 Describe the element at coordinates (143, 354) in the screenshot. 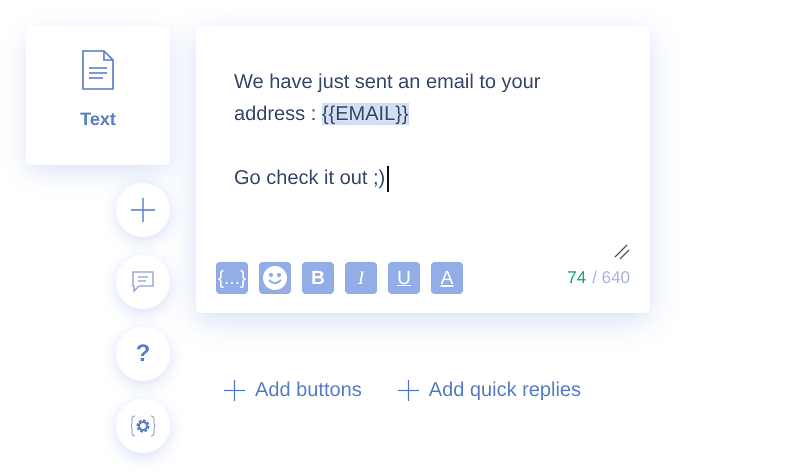

I see `help-button: ?` at that location.